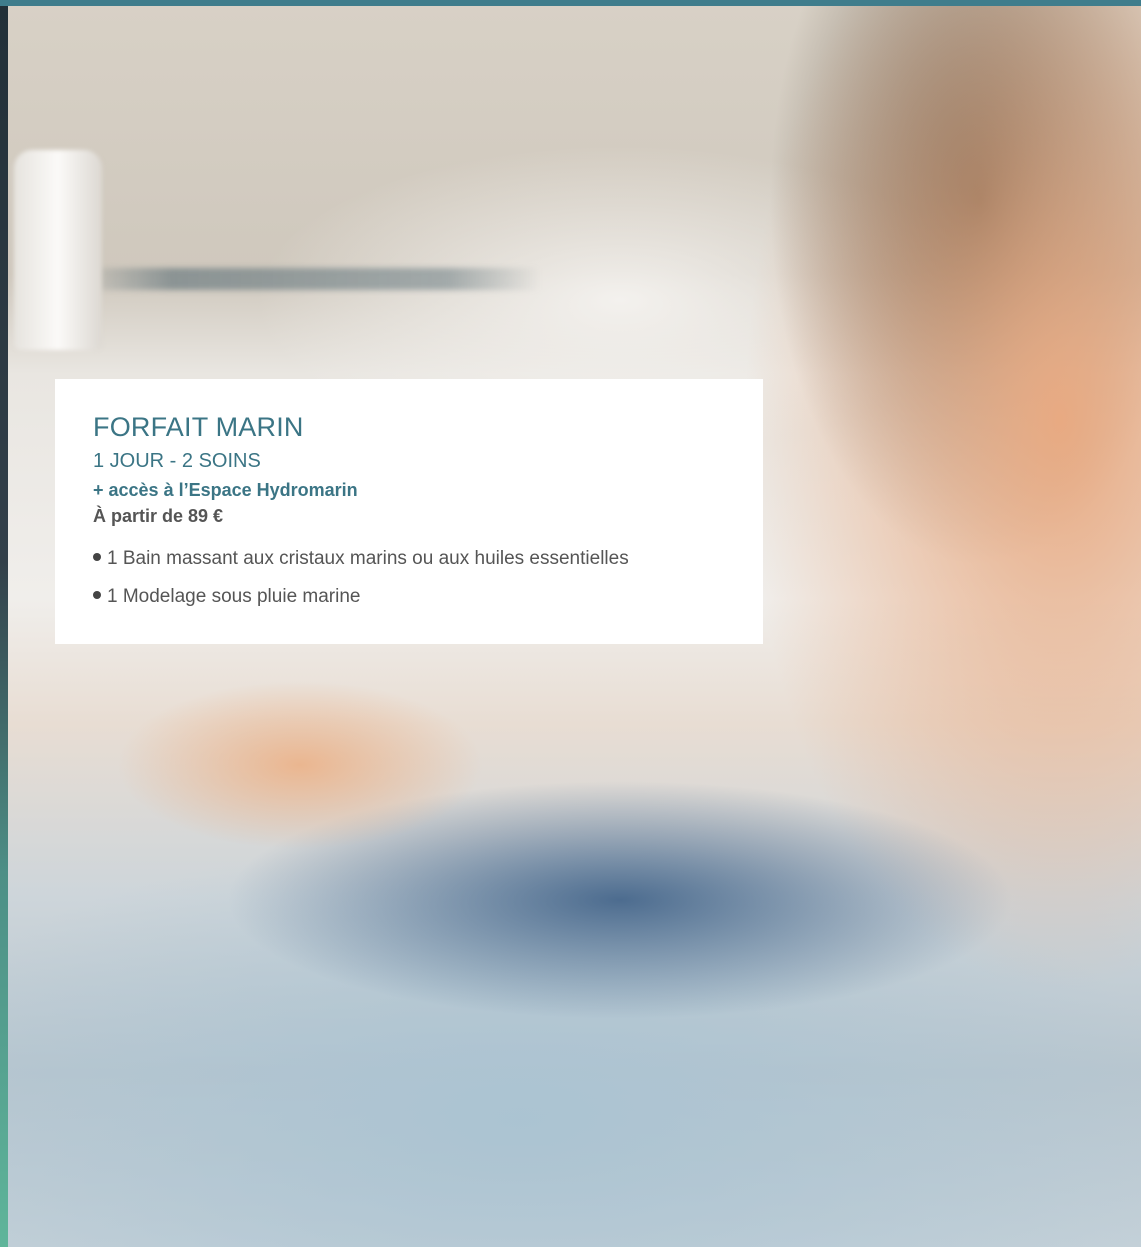 This screenshot has height=1247, width=1141. Describe the element at coordinates (4, 623) in the screenshot. I see `left-edge-strip` at that location.